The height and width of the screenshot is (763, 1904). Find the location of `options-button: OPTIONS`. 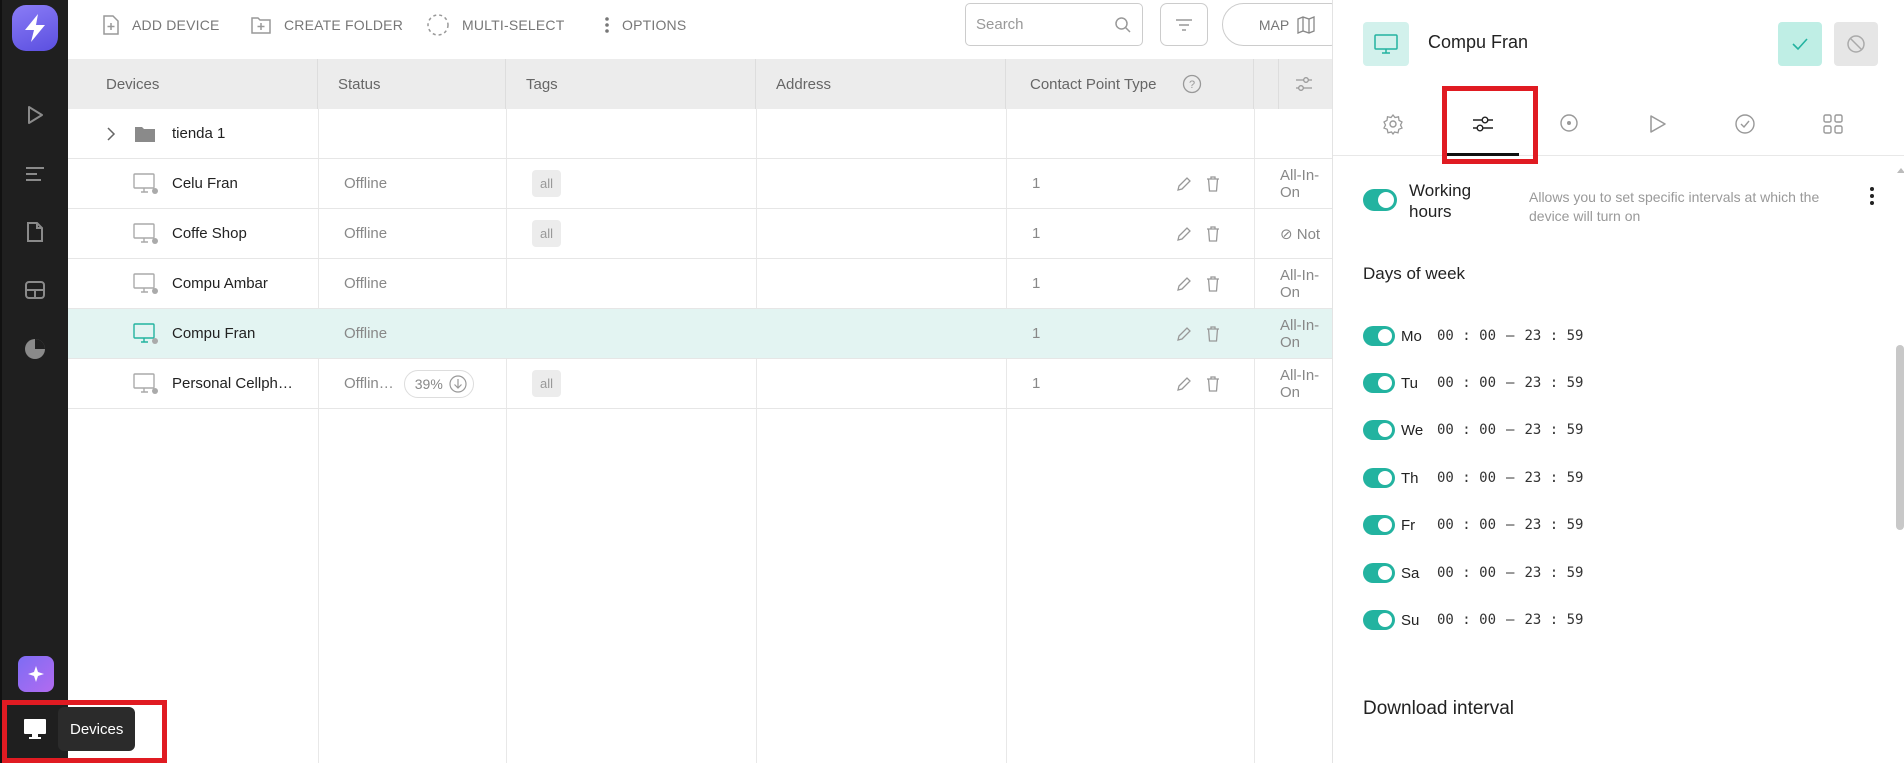

options-button: OPTIONS is located at coordinates (645, 25).